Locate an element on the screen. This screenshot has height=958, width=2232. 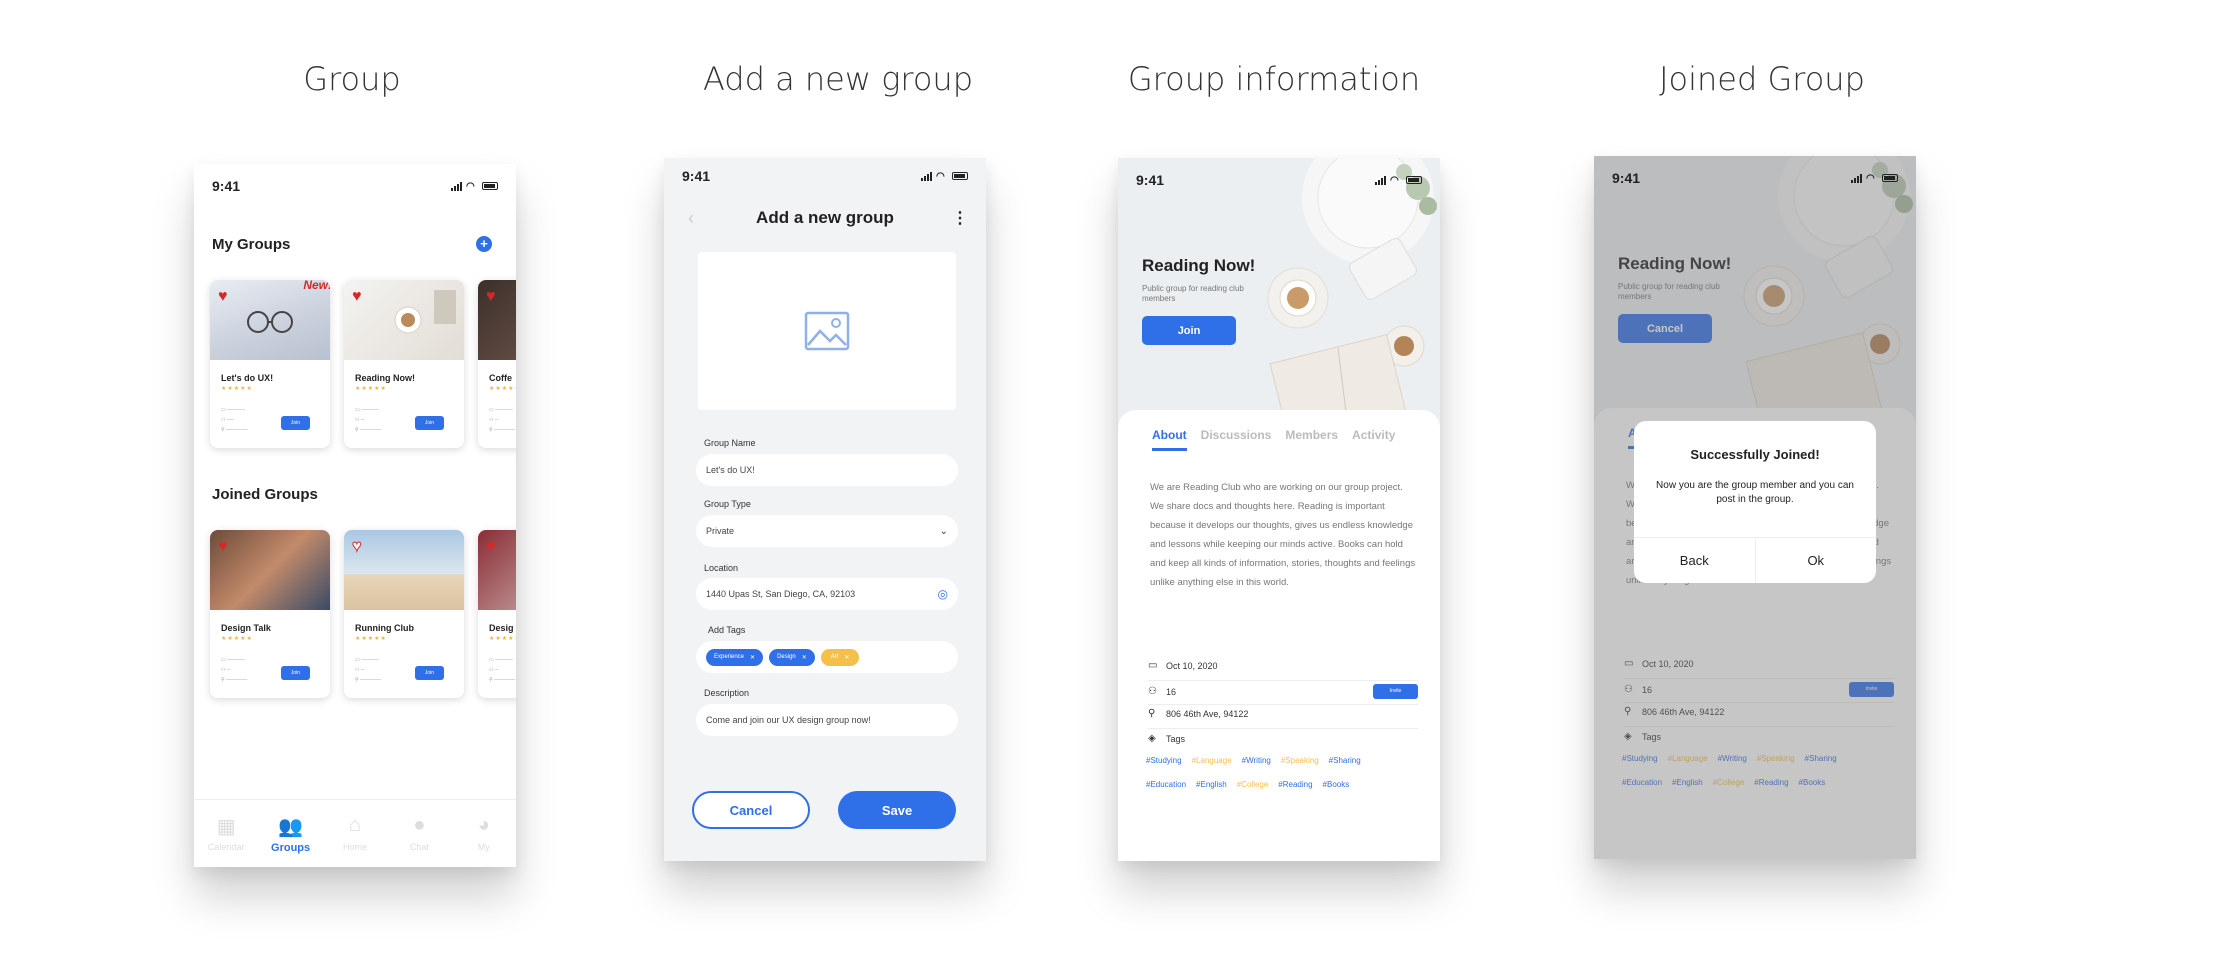
ok-button: Ok is located at coordinates (1816, 560).